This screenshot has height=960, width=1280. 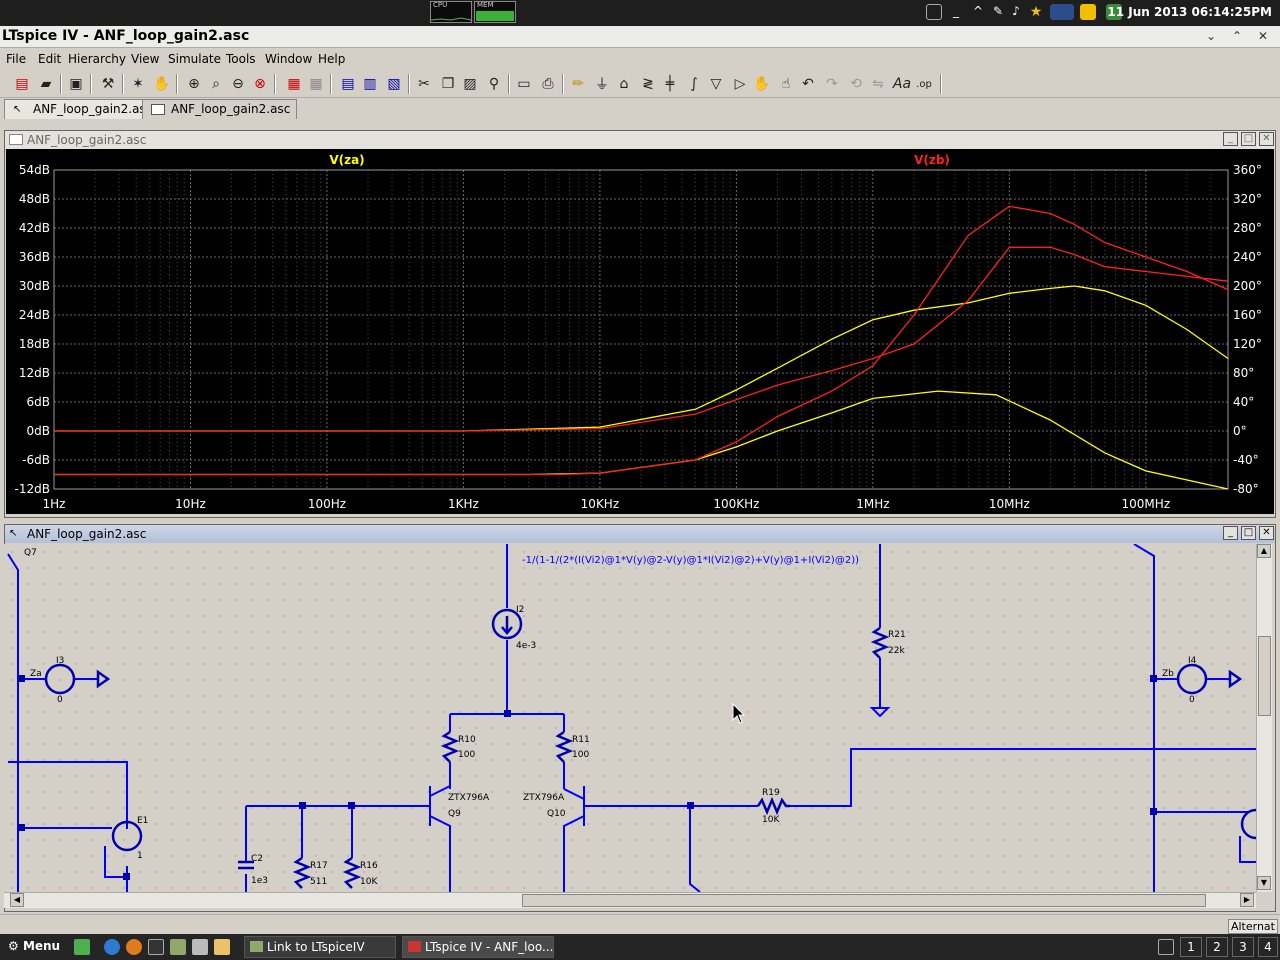 I want to click on waveform-close-button: ✕, so click(x=1266, y=139).